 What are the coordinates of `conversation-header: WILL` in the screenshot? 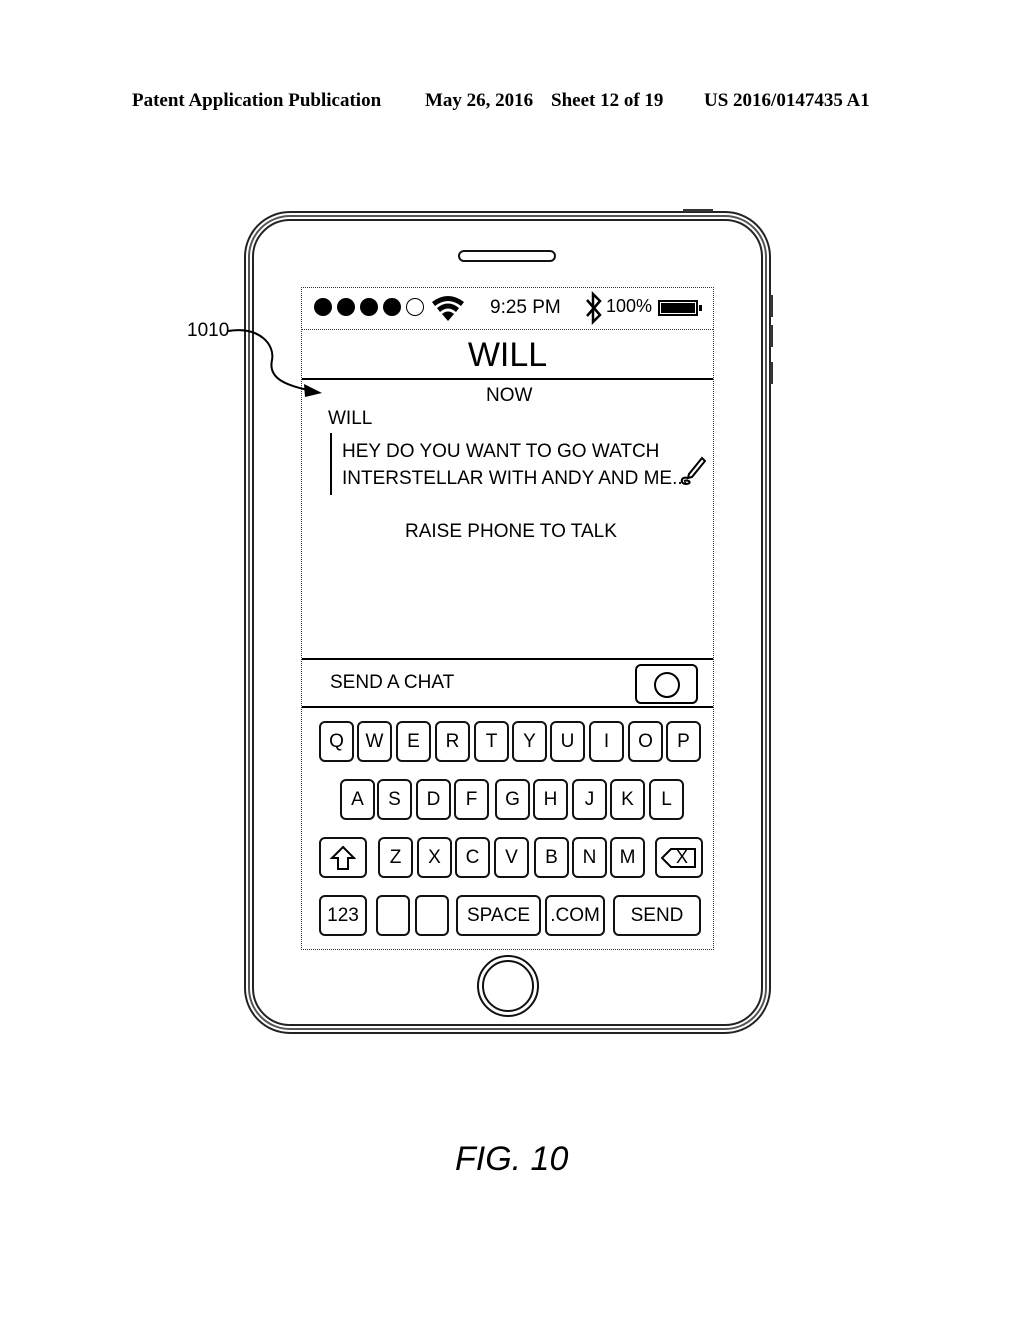 It's located at (507, 355).